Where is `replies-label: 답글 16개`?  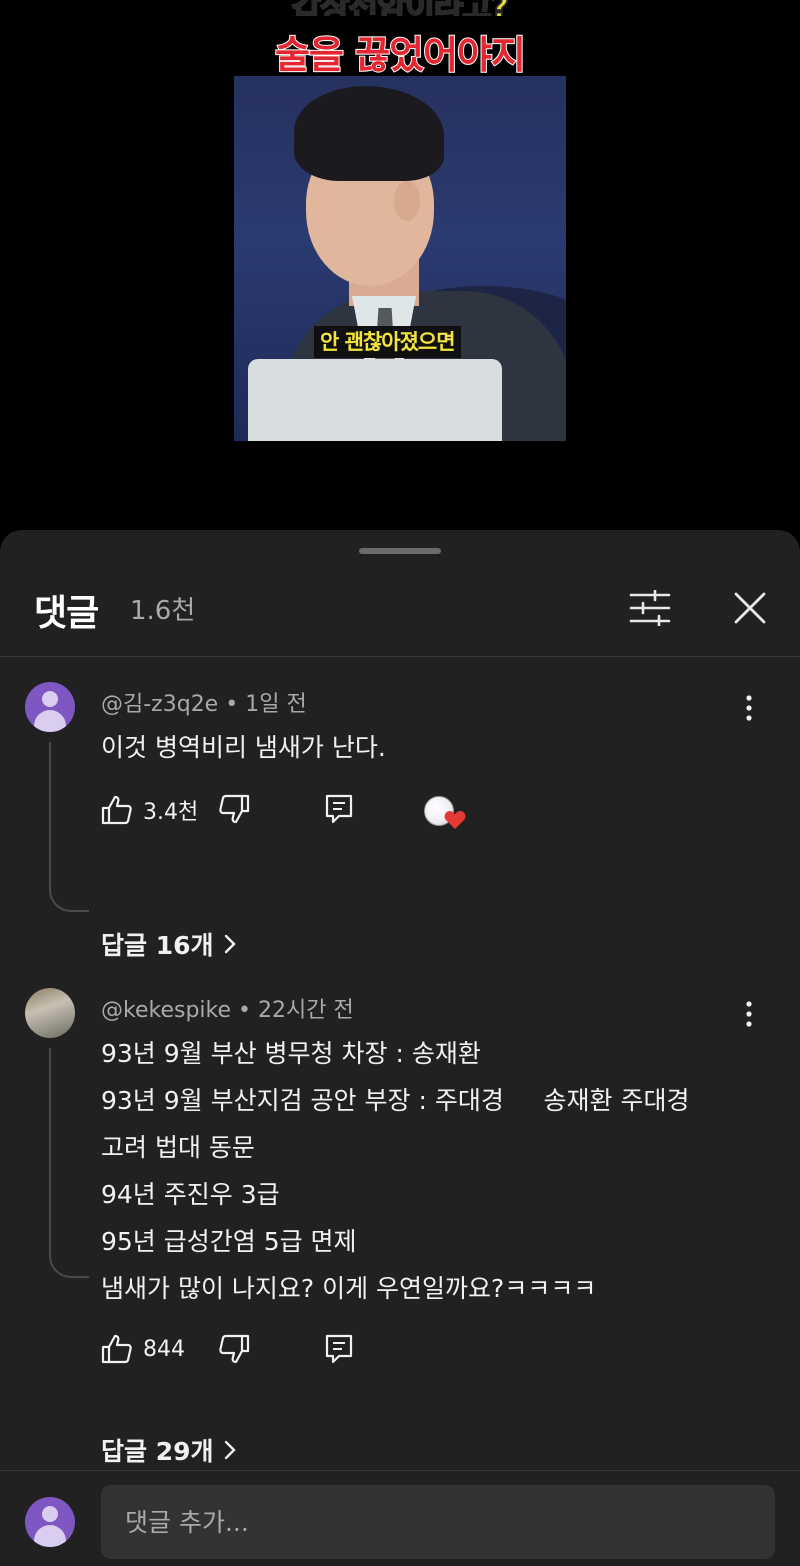
replies-label: 답글 16개 is located at coordinates (157, 945).